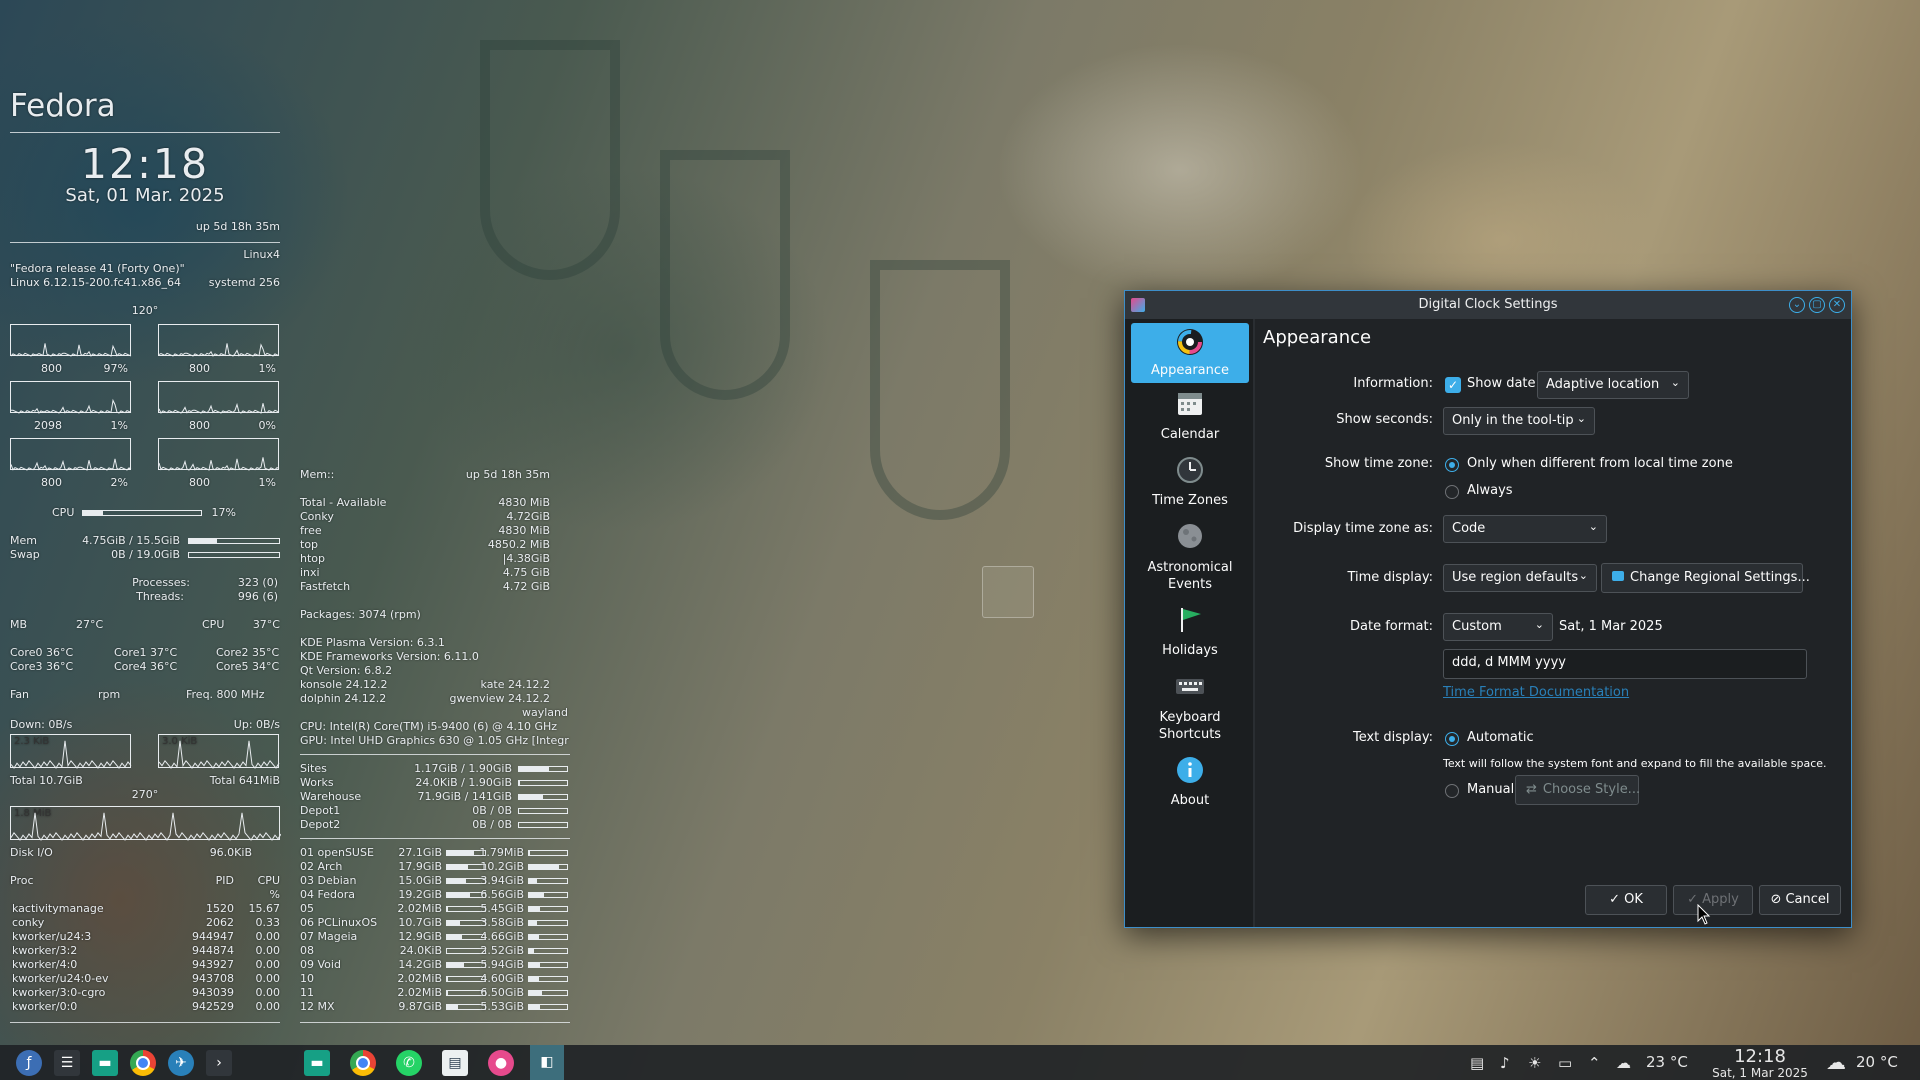 The width and height of the screenshot is (1920, 1080). I want to click on terminal-icon: ›, so click(219, 1063).